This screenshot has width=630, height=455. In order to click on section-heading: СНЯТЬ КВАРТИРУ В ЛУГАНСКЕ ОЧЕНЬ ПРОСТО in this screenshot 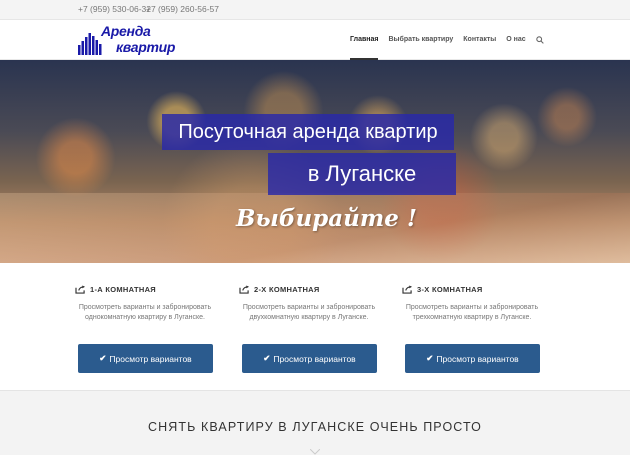, I will do `click(315, 427)`.